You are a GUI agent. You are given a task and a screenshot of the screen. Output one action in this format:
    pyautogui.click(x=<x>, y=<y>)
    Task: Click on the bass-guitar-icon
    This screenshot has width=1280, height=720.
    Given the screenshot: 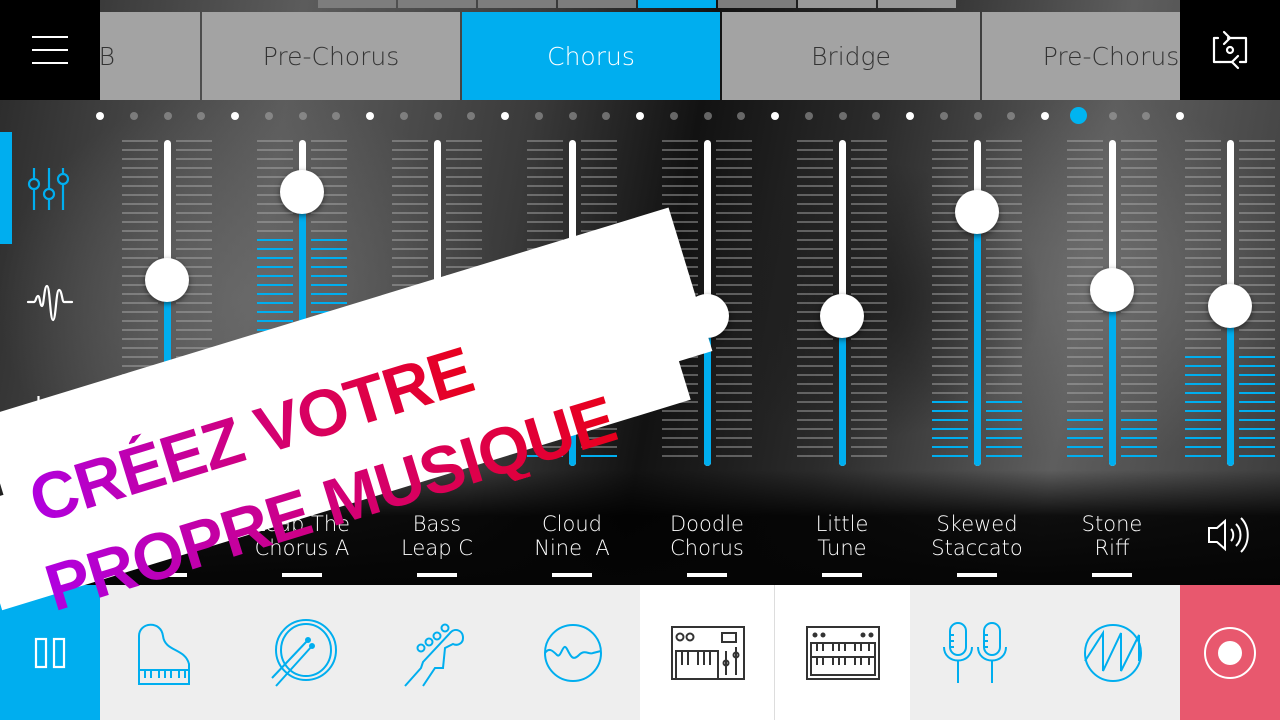 What is the action you would take?
    pyautogui.click(x=433, y=655)
    